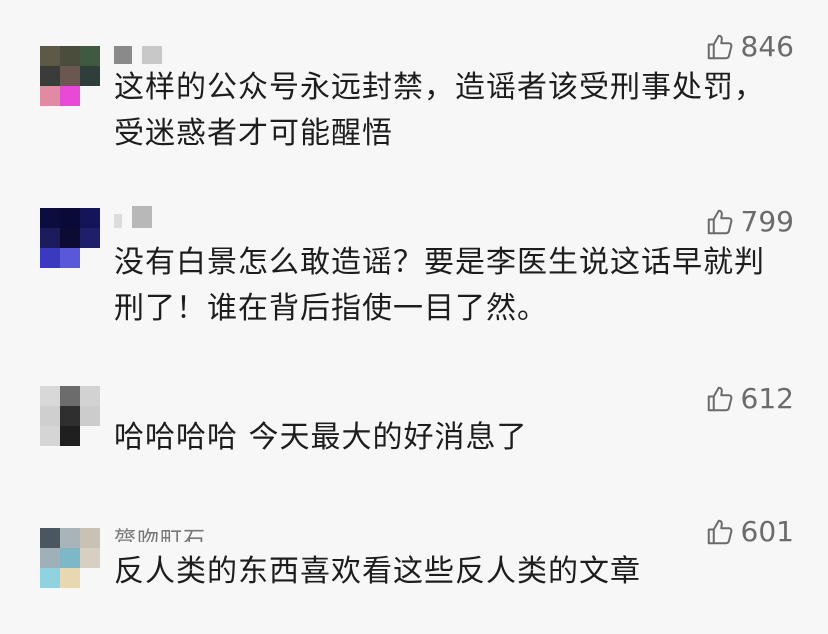 This screenshot has width=828, height=634. I want to click on like-button: 799, so click(749, 221).